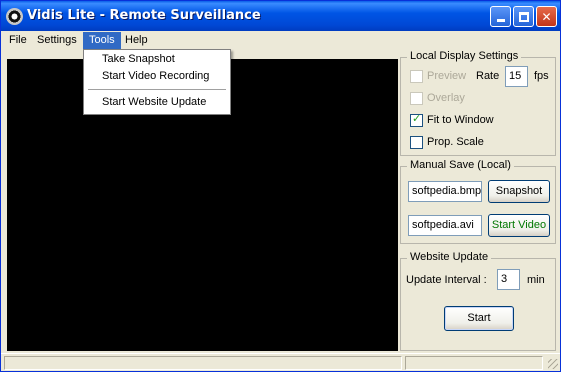  What do you see at coordinates (416, 142) in the screenshot?
I see `prop-scale-checkbox` at bounding box center [416, 142].